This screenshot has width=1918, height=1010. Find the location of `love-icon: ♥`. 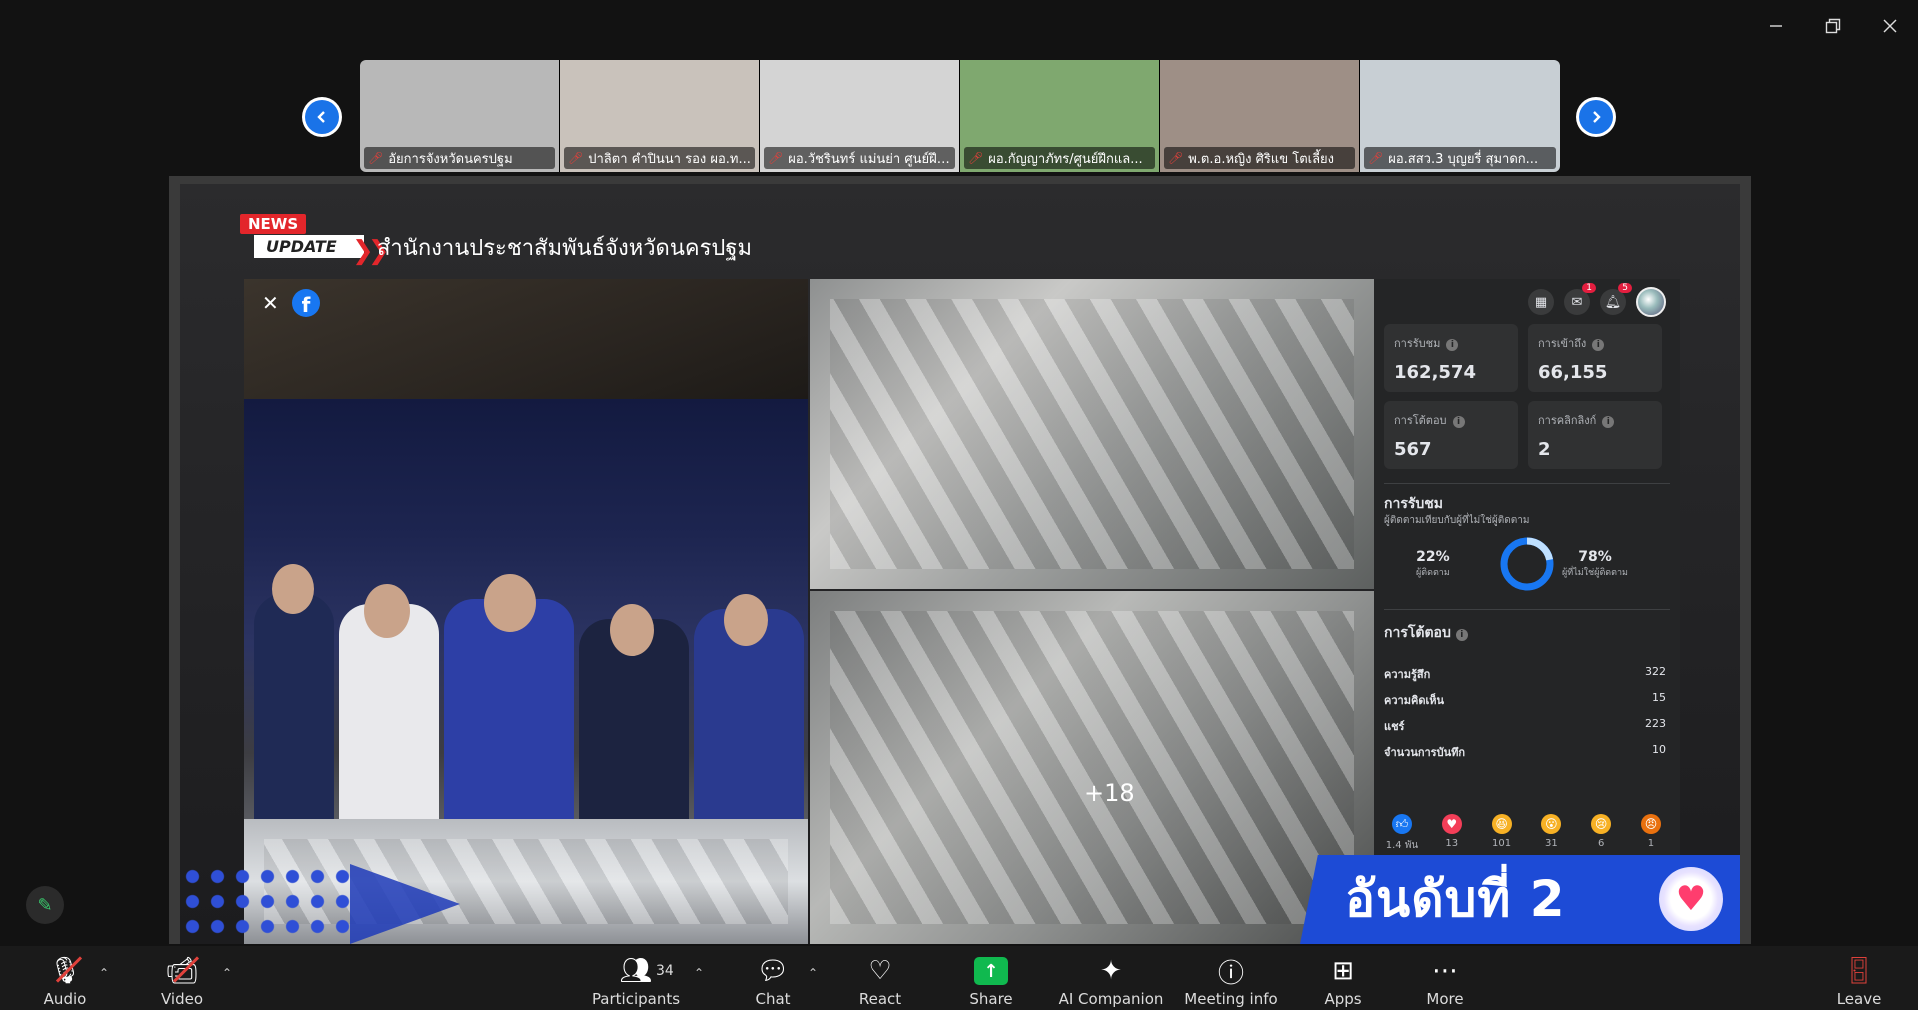

love-icon: ♥ is located at coordinates (1451, 824).